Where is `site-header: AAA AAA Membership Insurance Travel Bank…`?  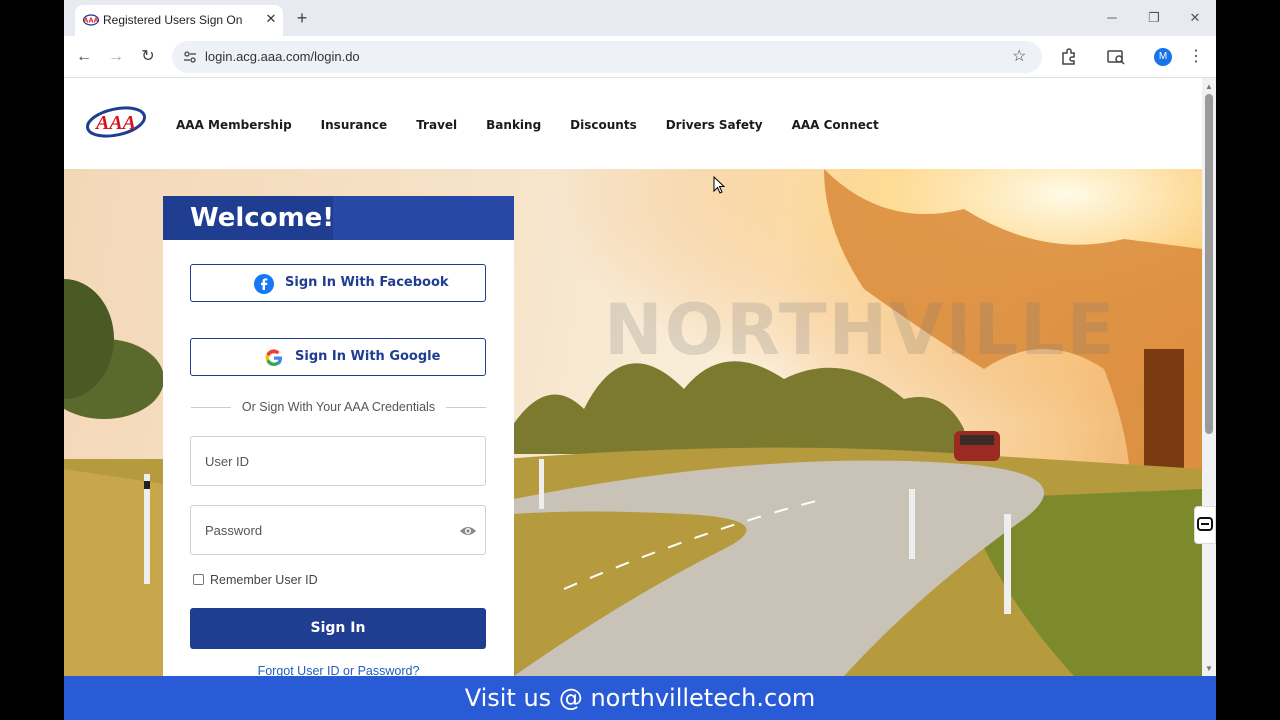
site-header: AAA AAA Membership Insurance Travel Bank… is located at coordinates (633, 123).